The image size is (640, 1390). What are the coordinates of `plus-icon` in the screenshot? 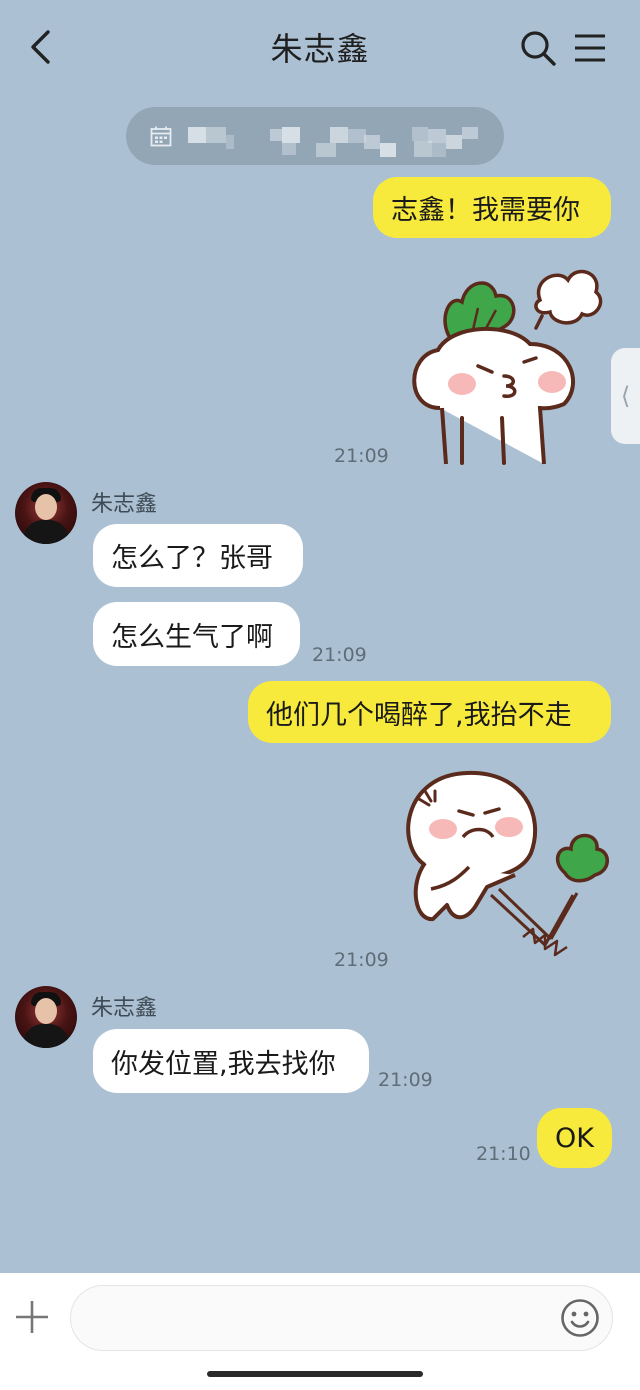 It's located at (32, 1317).